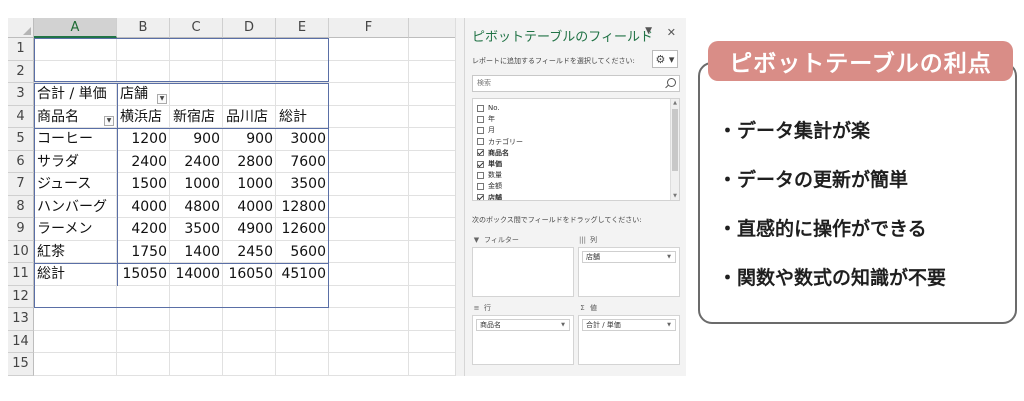  What do you see at coordinates (629, 257) in the screenshot?
I see `columns-field-chip: 店舗 ▼` at bounding box center [629, 257].